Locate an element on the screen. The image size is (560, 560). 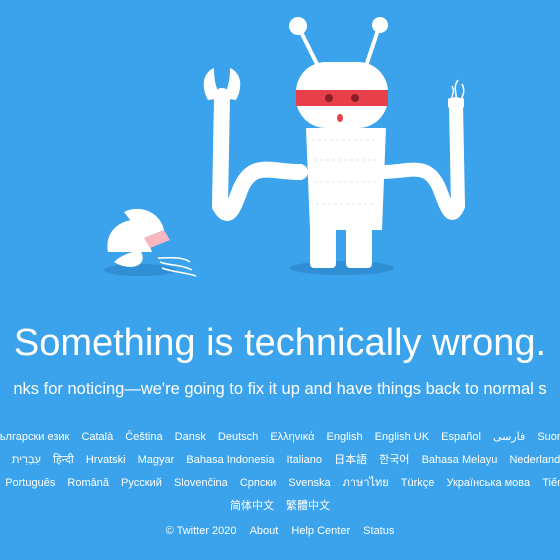
language-link: Deutsch is located at coordinates (238, 437).